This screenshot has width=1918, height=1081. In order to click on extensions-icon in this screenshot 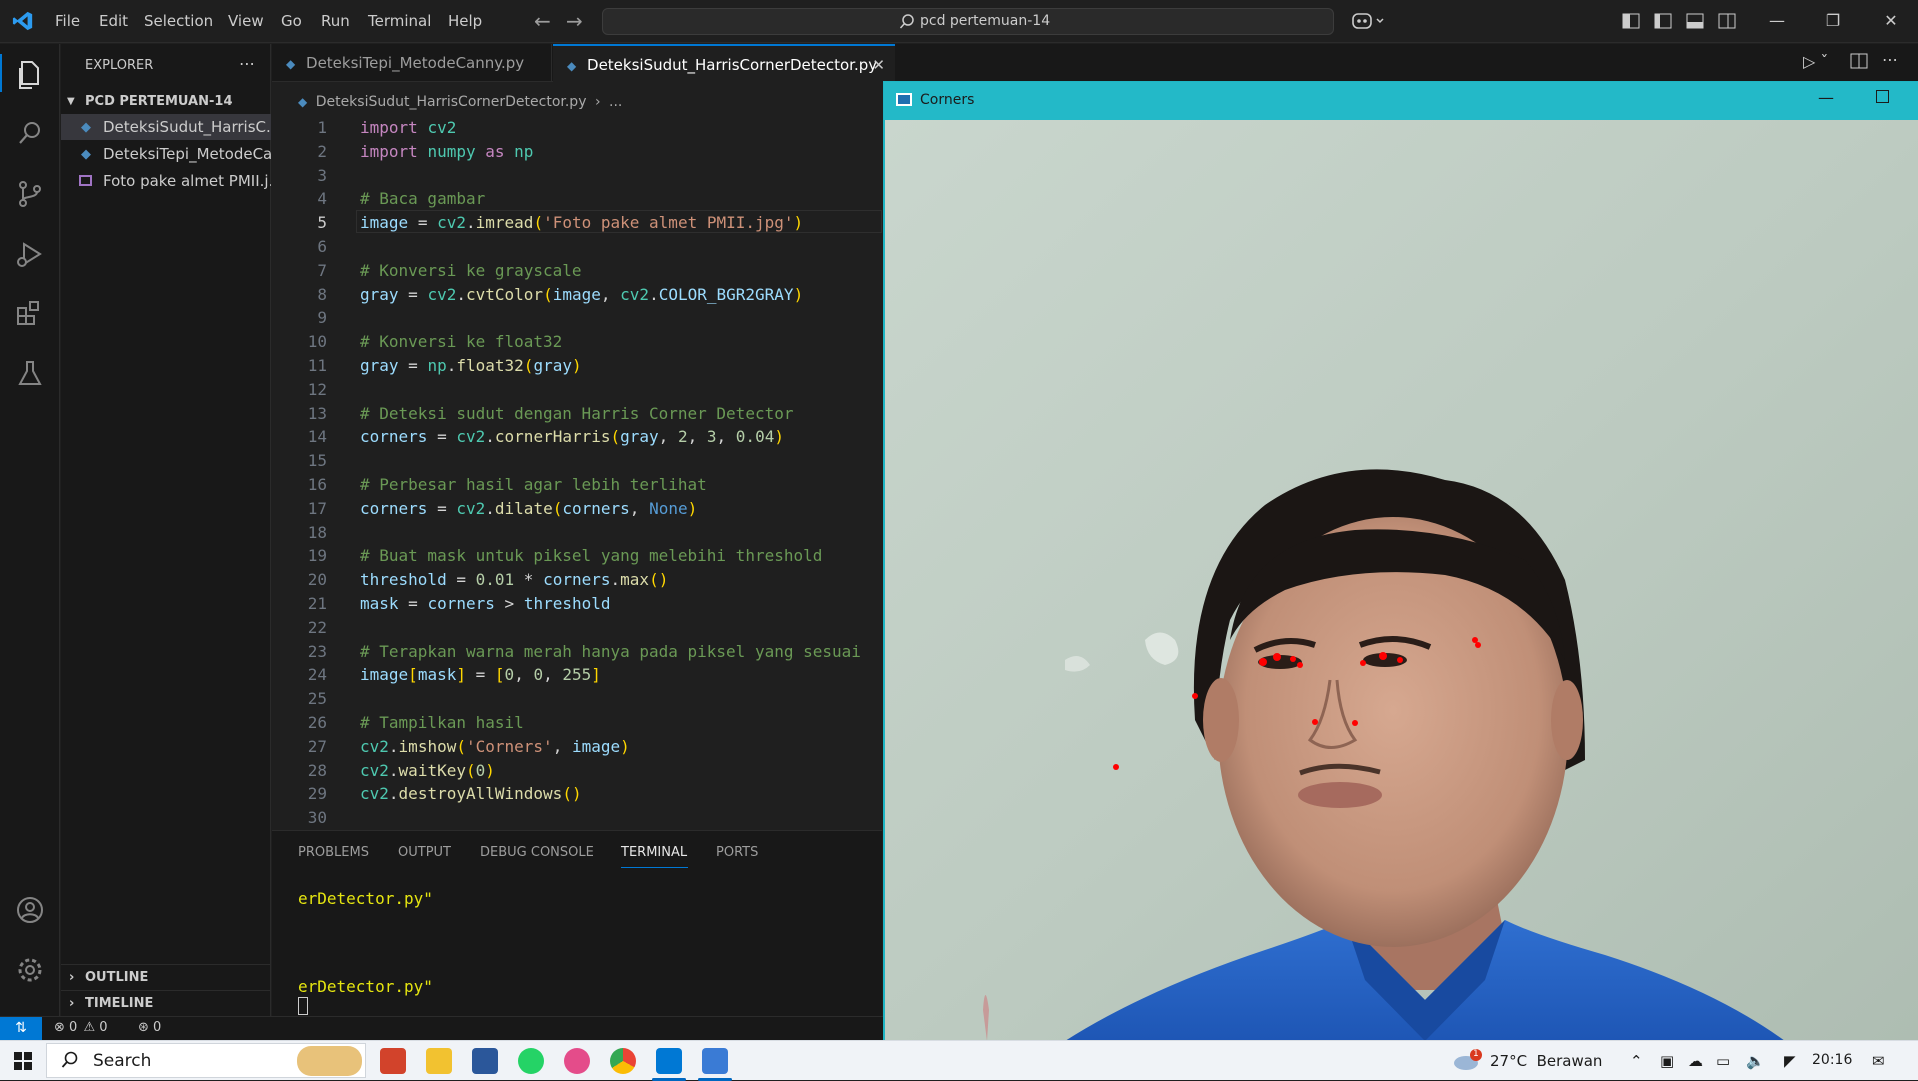, I will do `click(30, 314)`.